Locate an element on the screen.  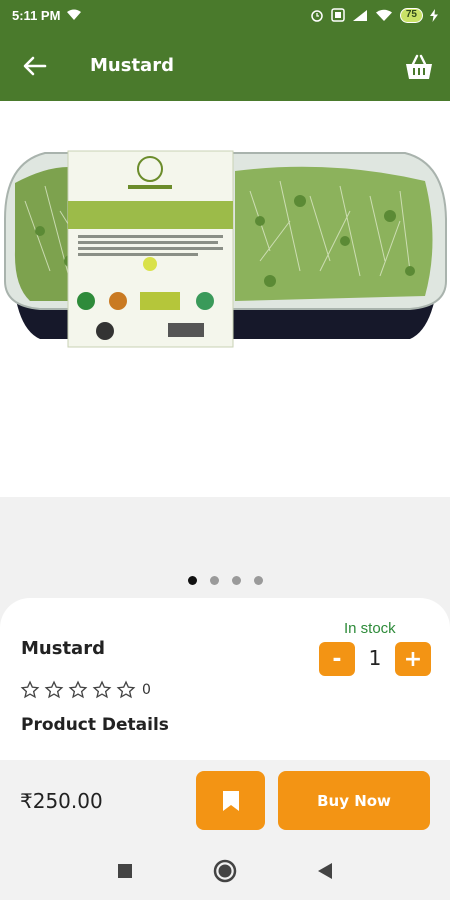
bookmark-icon is located at coordinates (230, 800).